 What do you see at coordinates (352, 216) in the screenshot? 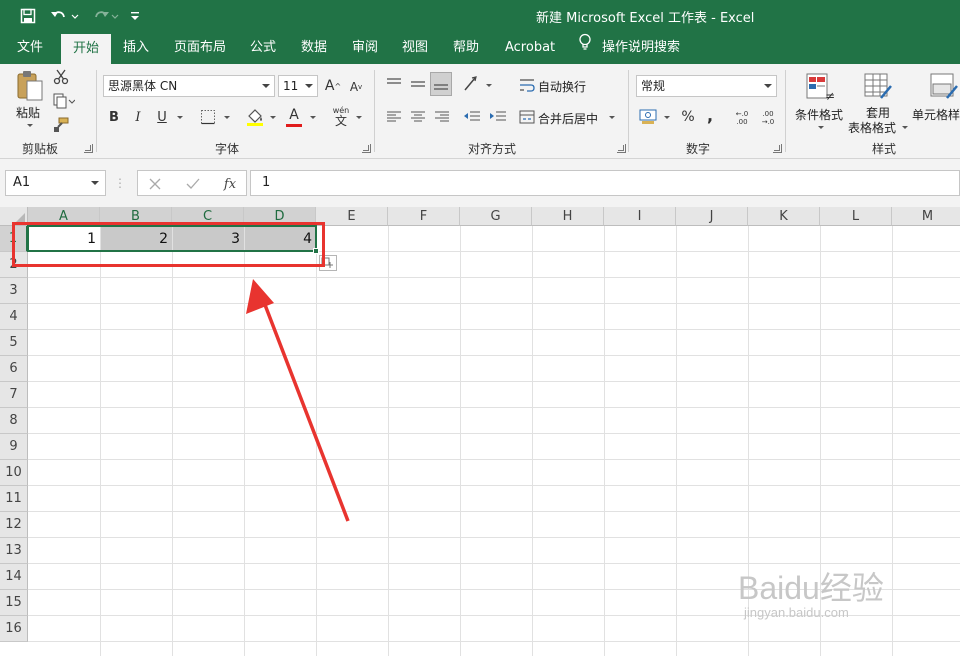
I see `column-header: E` at bounding box center [352, 216].